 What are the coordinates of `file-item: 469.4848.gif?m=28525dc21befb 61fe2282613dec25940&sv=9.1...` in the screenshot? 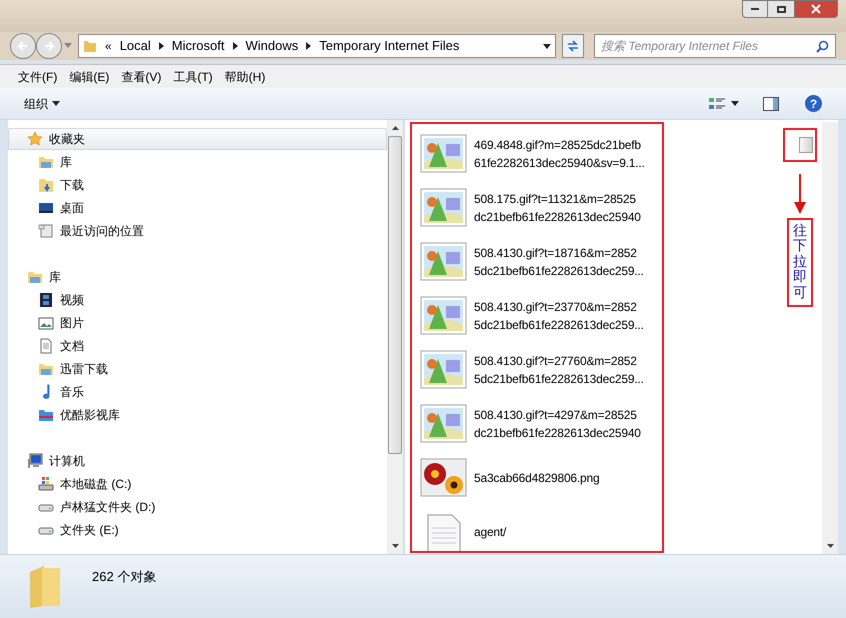 It's located at (541, 154).